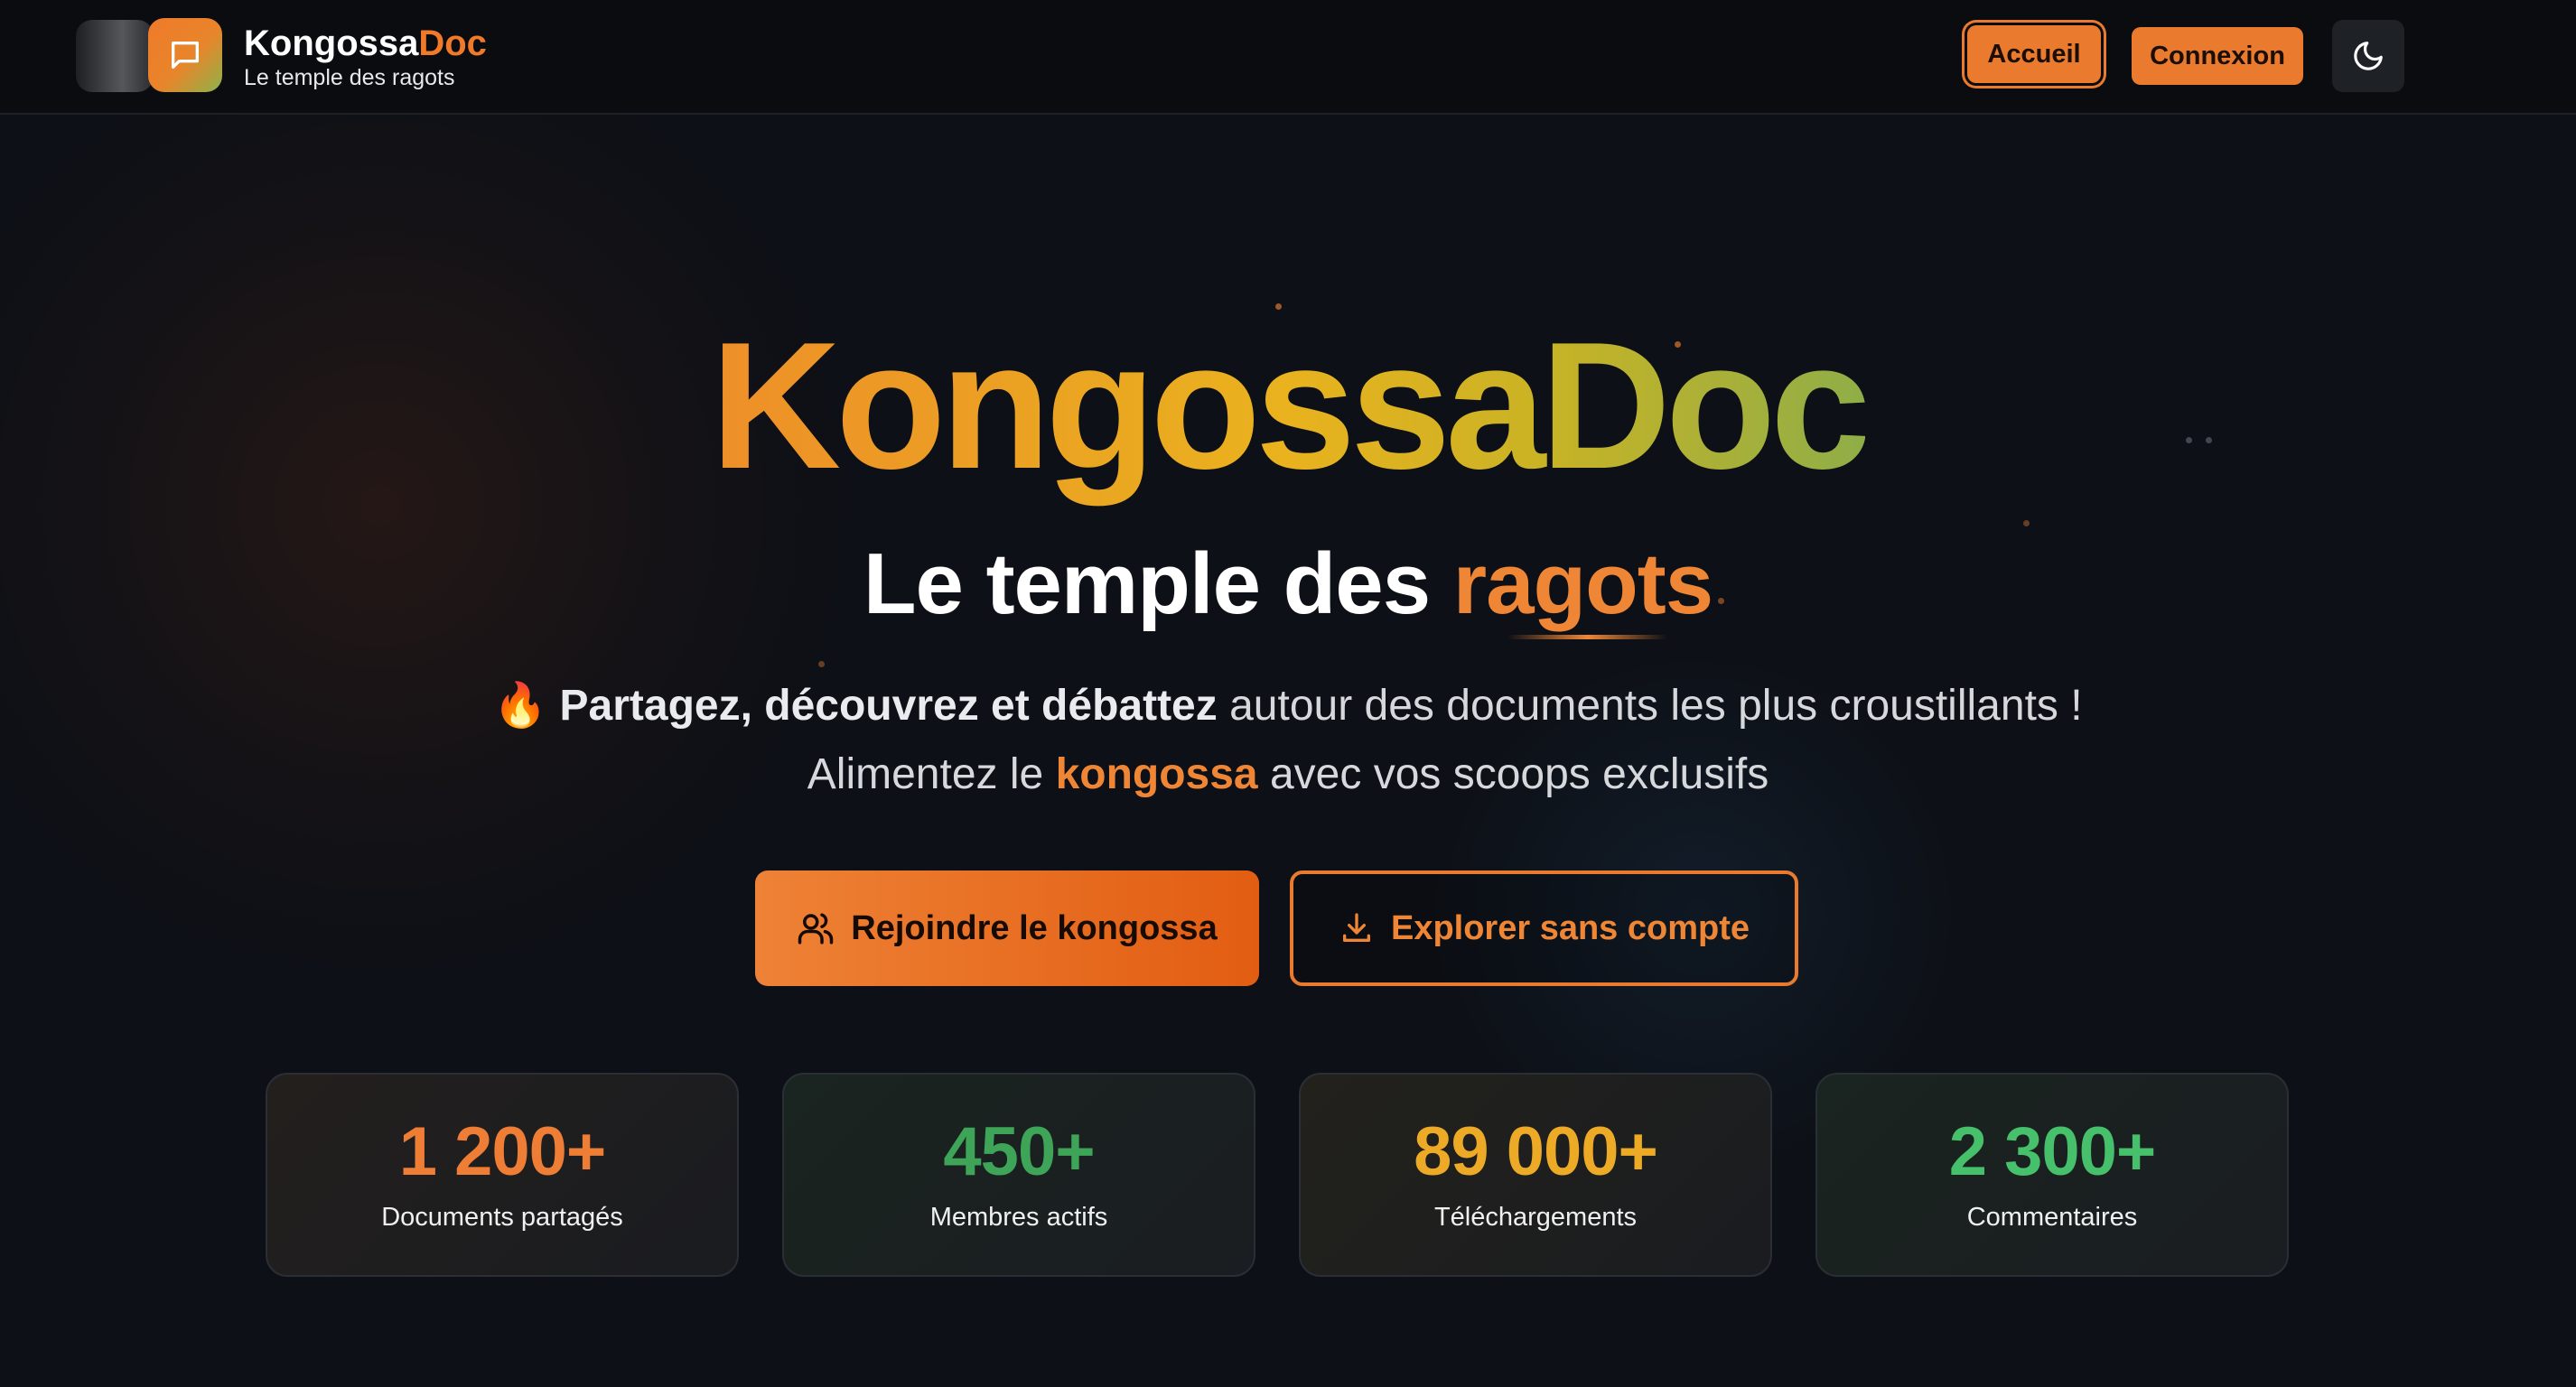 The height and width of the screenshot is (1387, 2576). I want to click on join-button: Rejoindre le kongossa, so click(1007, 928).